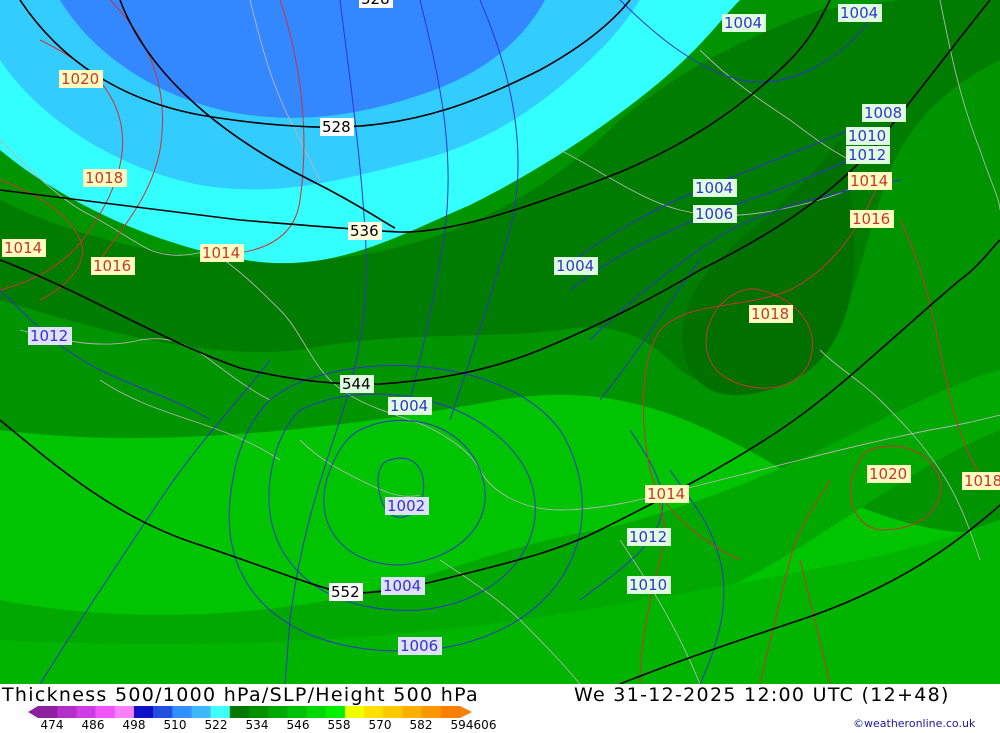 Image resolution: width=1000 pixels, height=733 pixels. What do you see at coordinates (762, 695) in the screenshot?
I see `valid-time: We 31-12-2025 12:00 UTC (12+48)` at bounding box center [762, 695].